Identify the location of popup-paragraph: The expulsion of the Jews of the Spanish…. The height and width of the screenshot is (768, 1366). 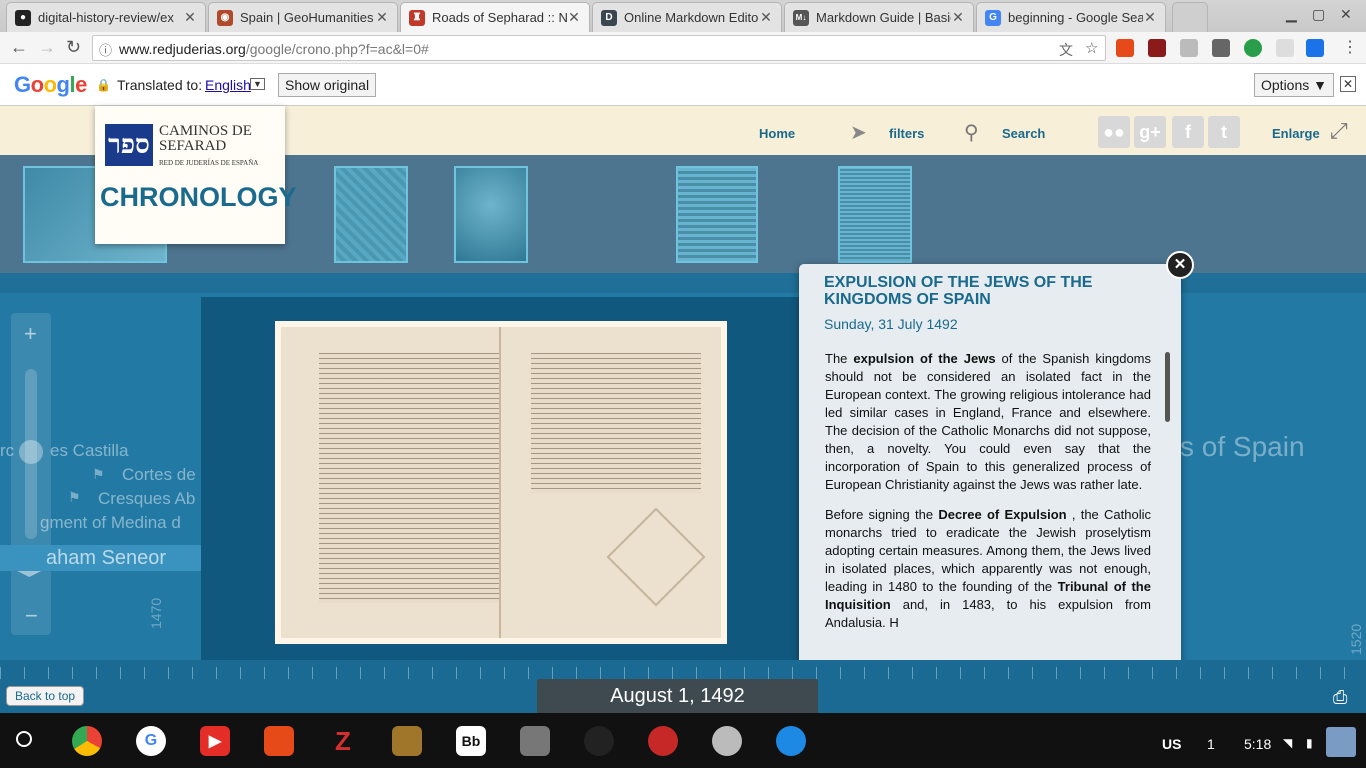
(988, 421).